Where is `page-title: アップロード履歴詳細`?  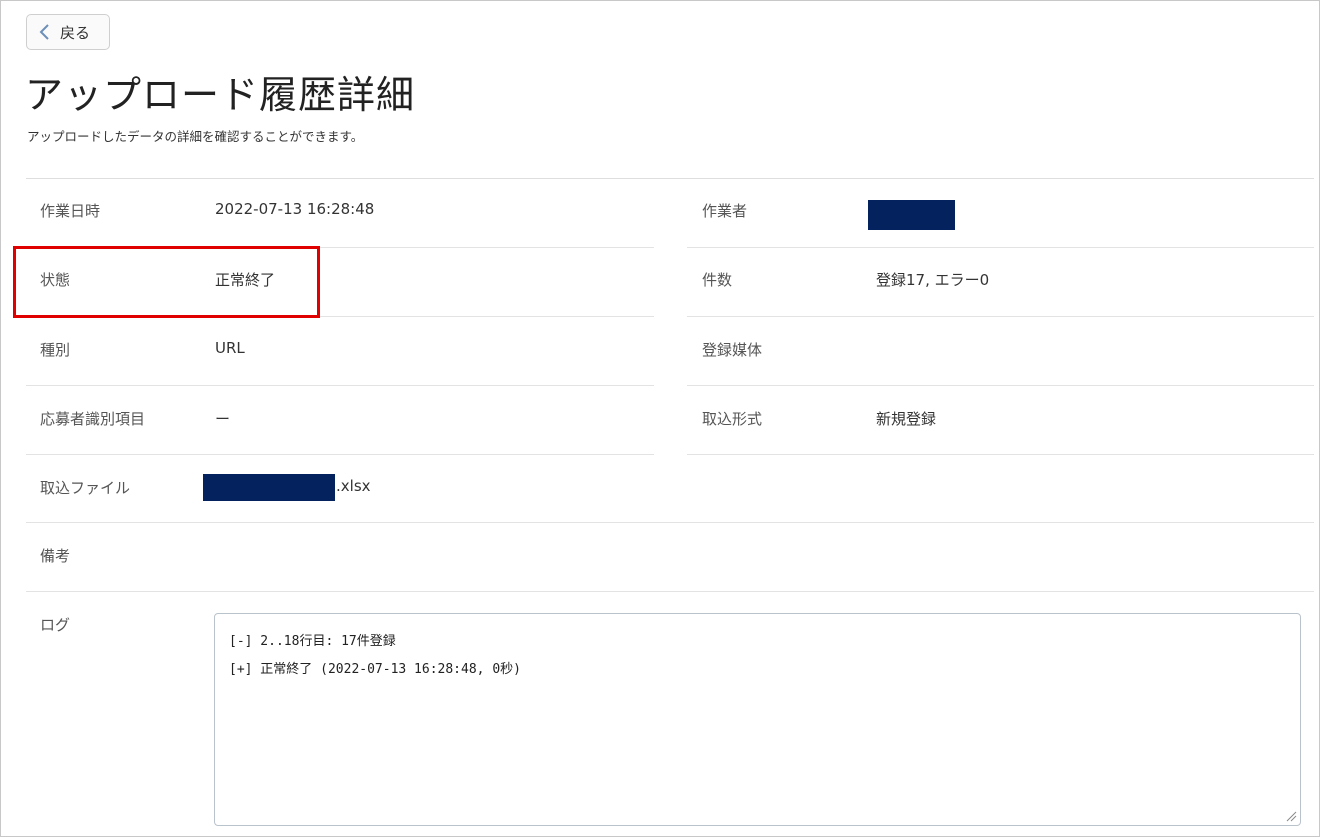 page-title: アップロード履歴詳細 is located at coordinates (220, 95).